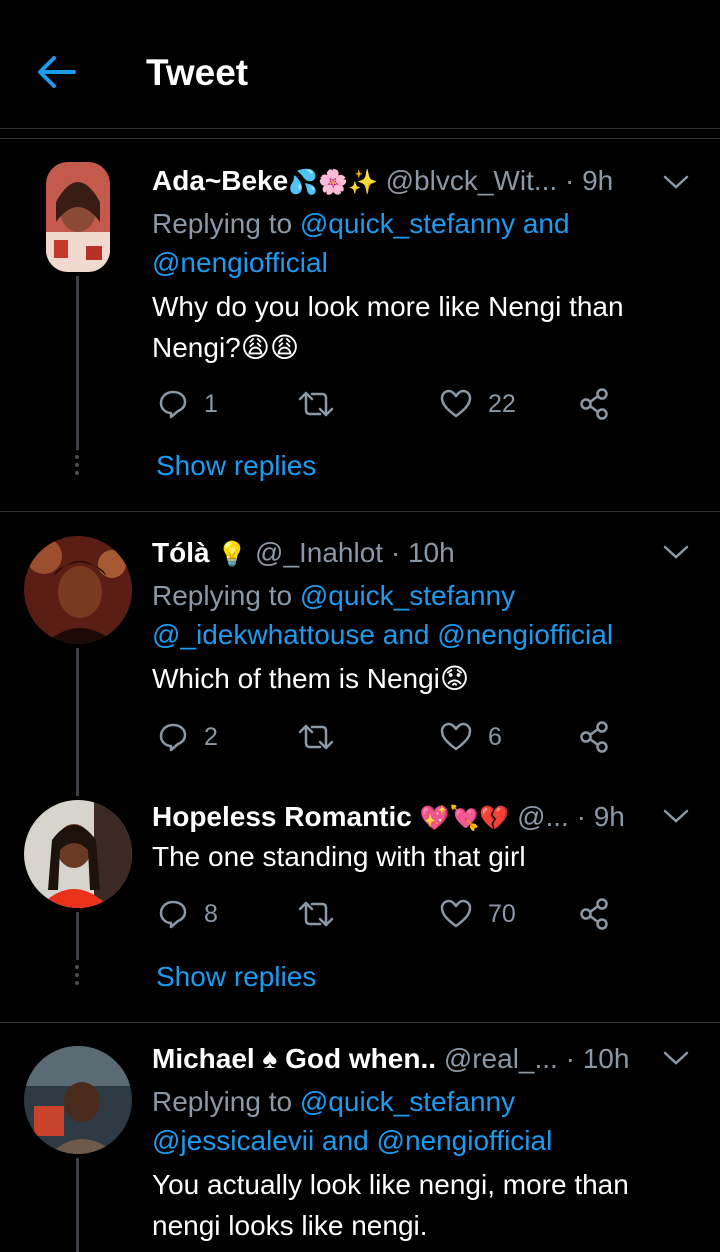 This screenshot has width=720, height=1252. What do you see at coordinates (197, 72) in the screenshot?
I see `page-title: Tweet` at bounding box center [197, 72].